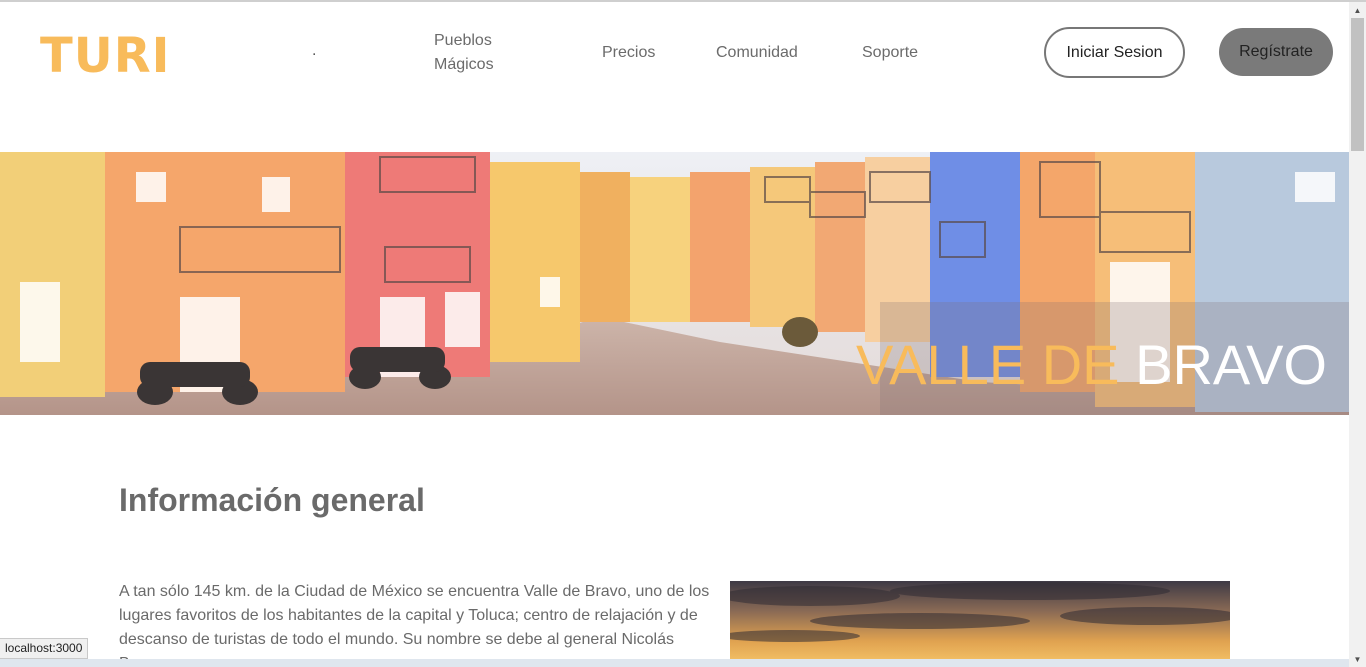 This screenshot has width=1366, height=667. Describe the element at coordinates (674, 663) in the screenshot. I see `taskbar-strip` at that location.